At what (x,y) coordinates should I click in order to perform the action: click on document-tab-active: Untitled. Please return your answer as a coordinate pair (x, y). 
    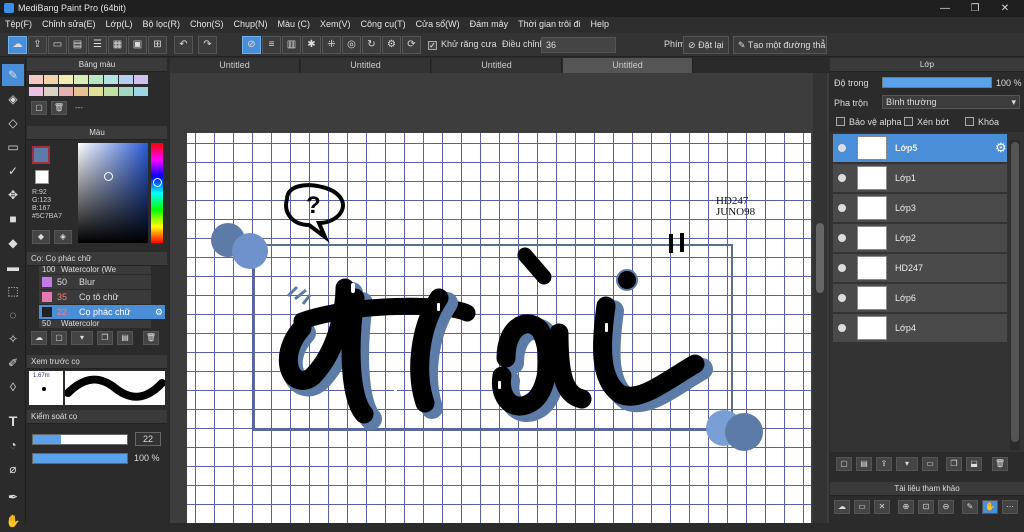
    Looking at the image, I should click on (628, 65).